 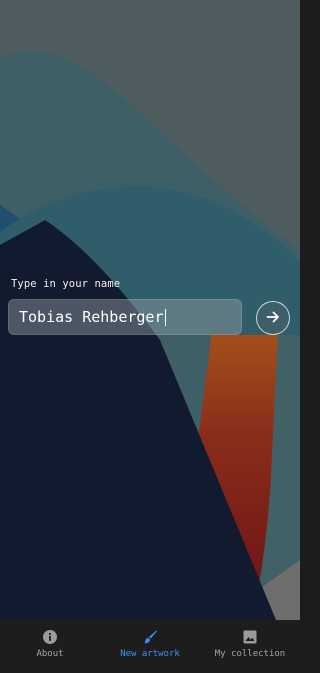 I want to click on submit-name-button, so click(x=273, y=318).